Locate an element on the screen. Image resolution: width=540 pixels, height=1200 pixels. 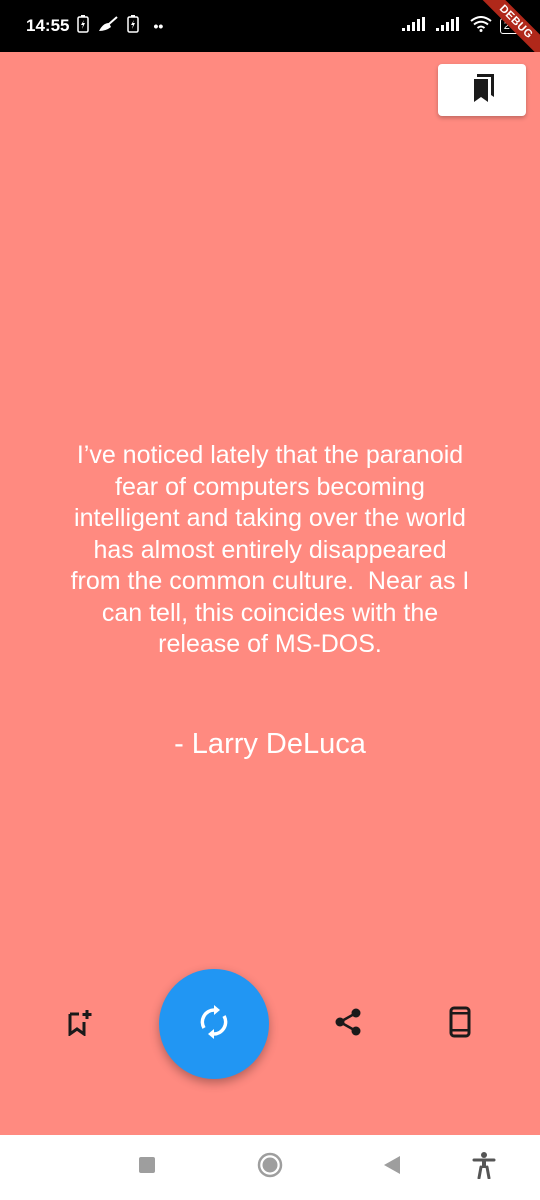
phone-icon is located at coordinates (460, 1024).